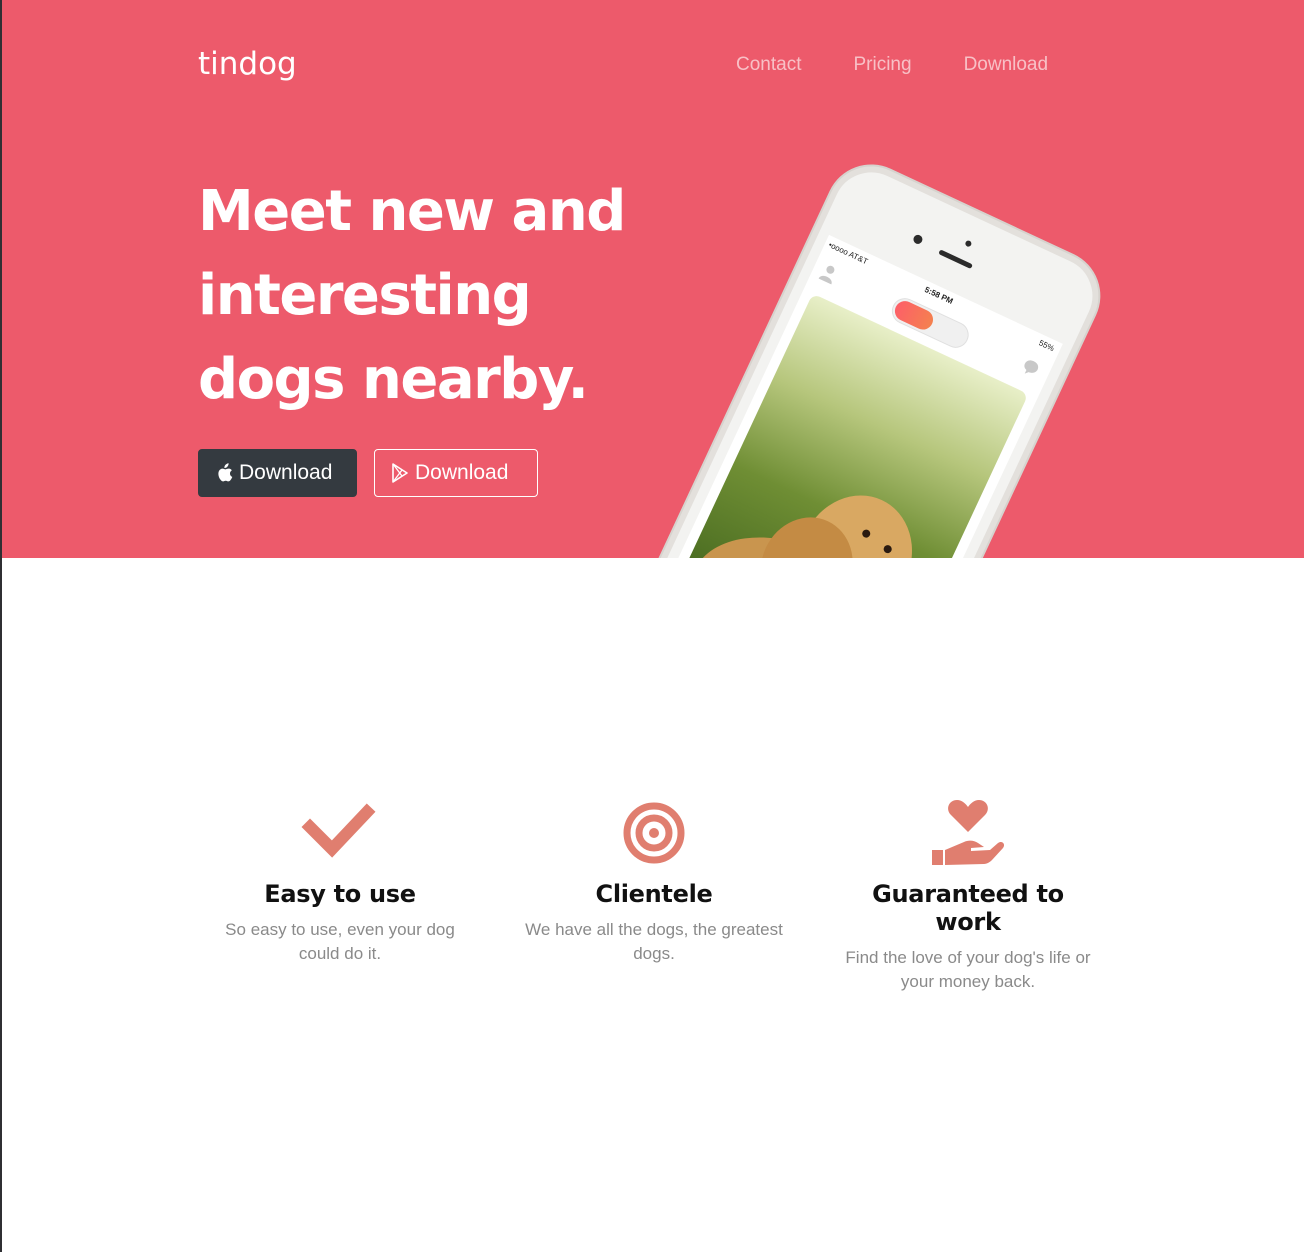 This screenshot has height=1252, width=1304. What do you see at coordinates (968, 908) in the screenshot?
I see `feature-title: Guaranteed to work` at bounding box center [968, 908].